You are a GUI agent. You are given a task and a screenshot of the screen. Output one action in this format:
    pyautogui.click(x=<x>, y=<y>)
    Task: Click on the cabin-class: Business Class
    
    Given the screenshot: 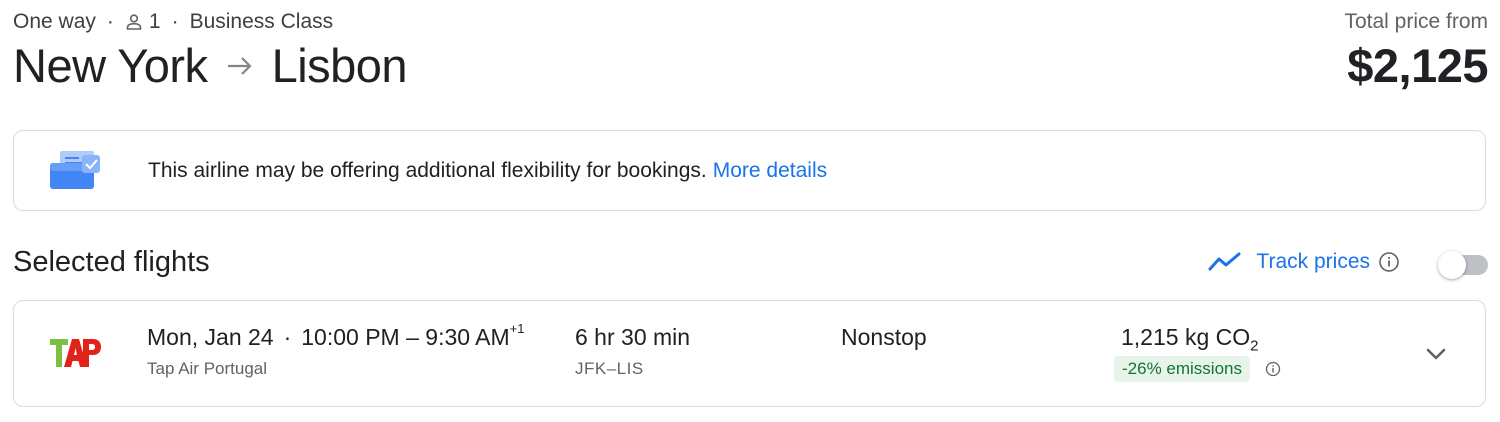 What is the action you would take?
    pyautogui.click(x=262, y=22)
    